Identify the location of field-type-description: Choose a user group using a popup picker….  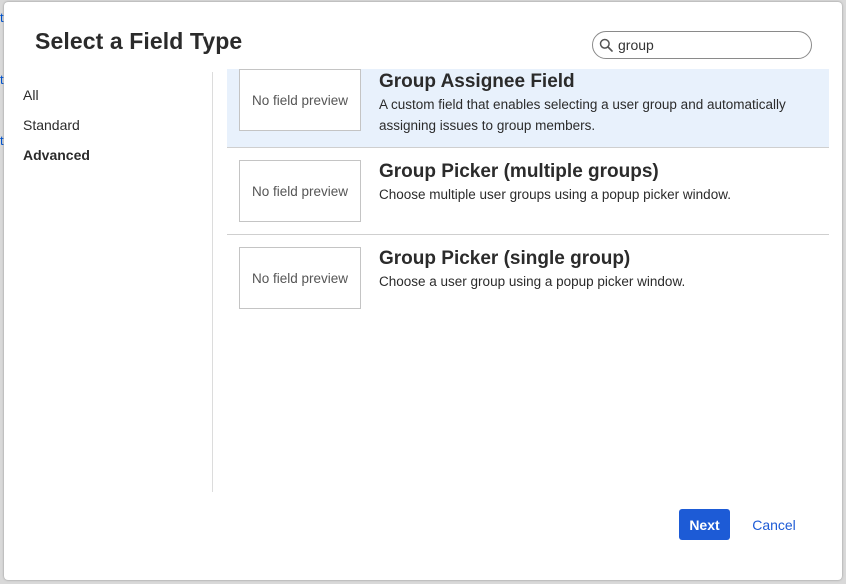
(532, 281).